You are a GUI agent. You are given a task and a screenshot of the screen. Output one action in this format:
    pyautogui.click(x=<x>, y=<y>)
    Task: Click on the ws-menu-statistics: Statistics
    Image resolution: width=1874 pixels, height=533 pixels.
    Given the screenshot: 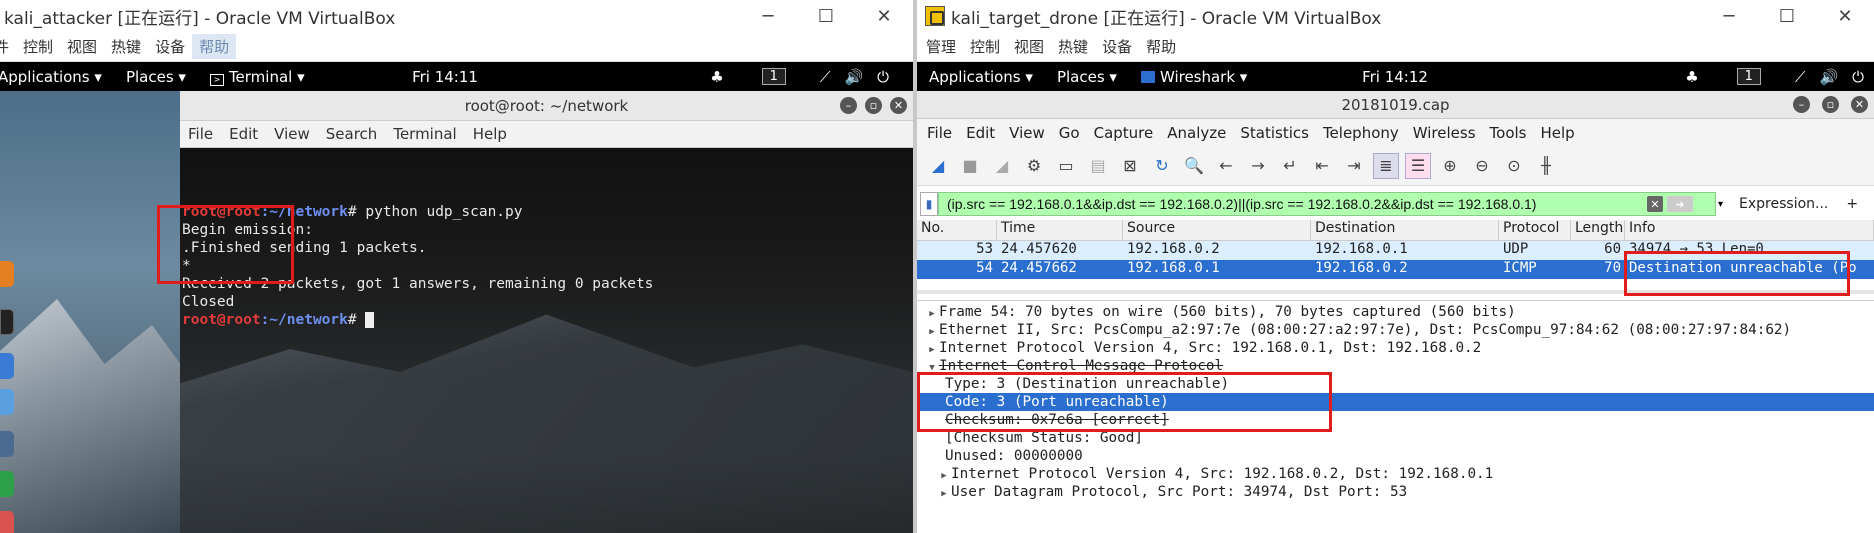 What is the action you would take?
    pyautogui.click(x=1274, y=133)
    